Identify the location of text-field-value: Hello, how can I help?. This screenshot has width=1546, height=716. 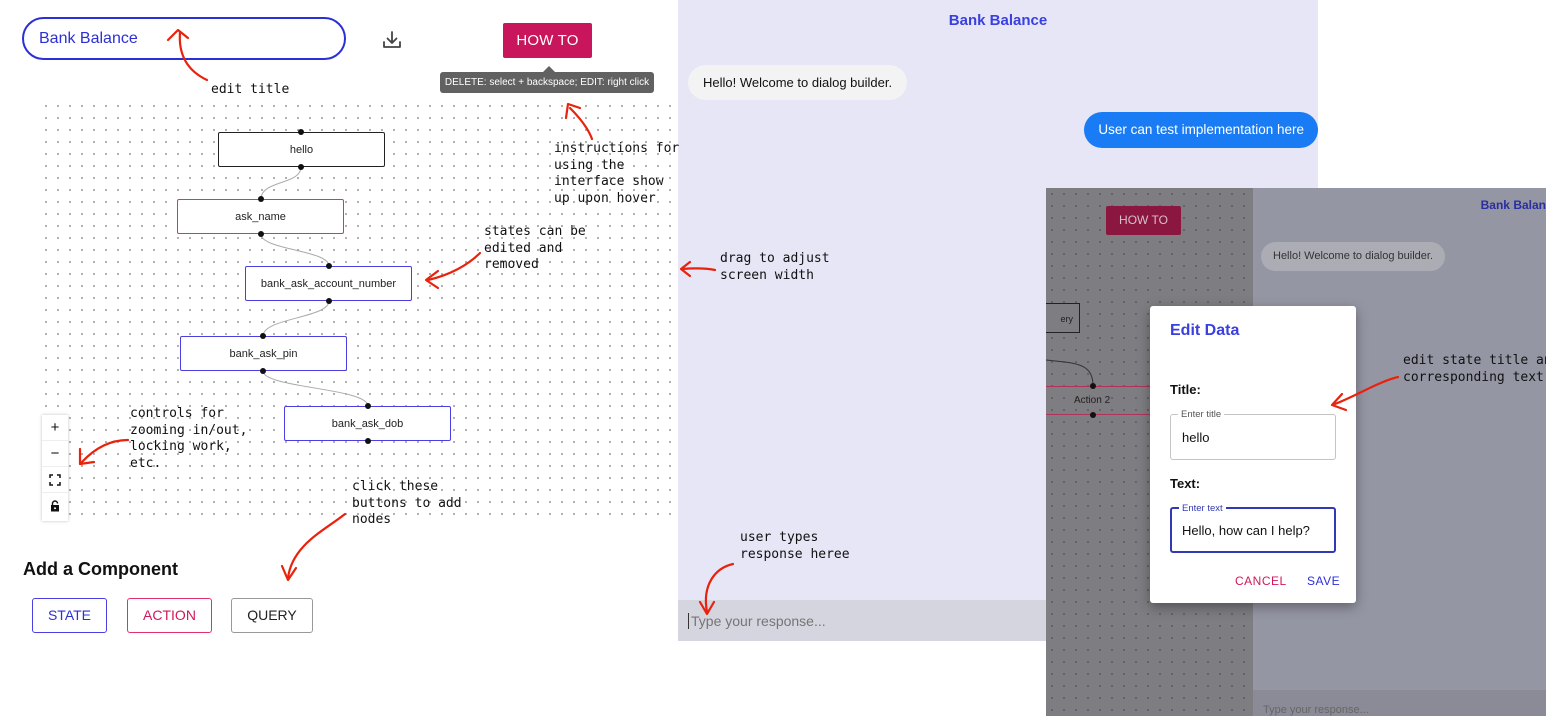
(1246, 530).